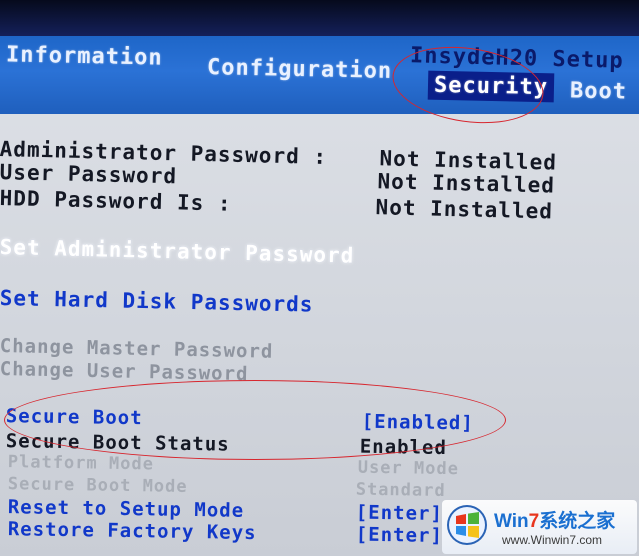  I want to click on hdd-password-value: Not Installed, so click(464, 209).